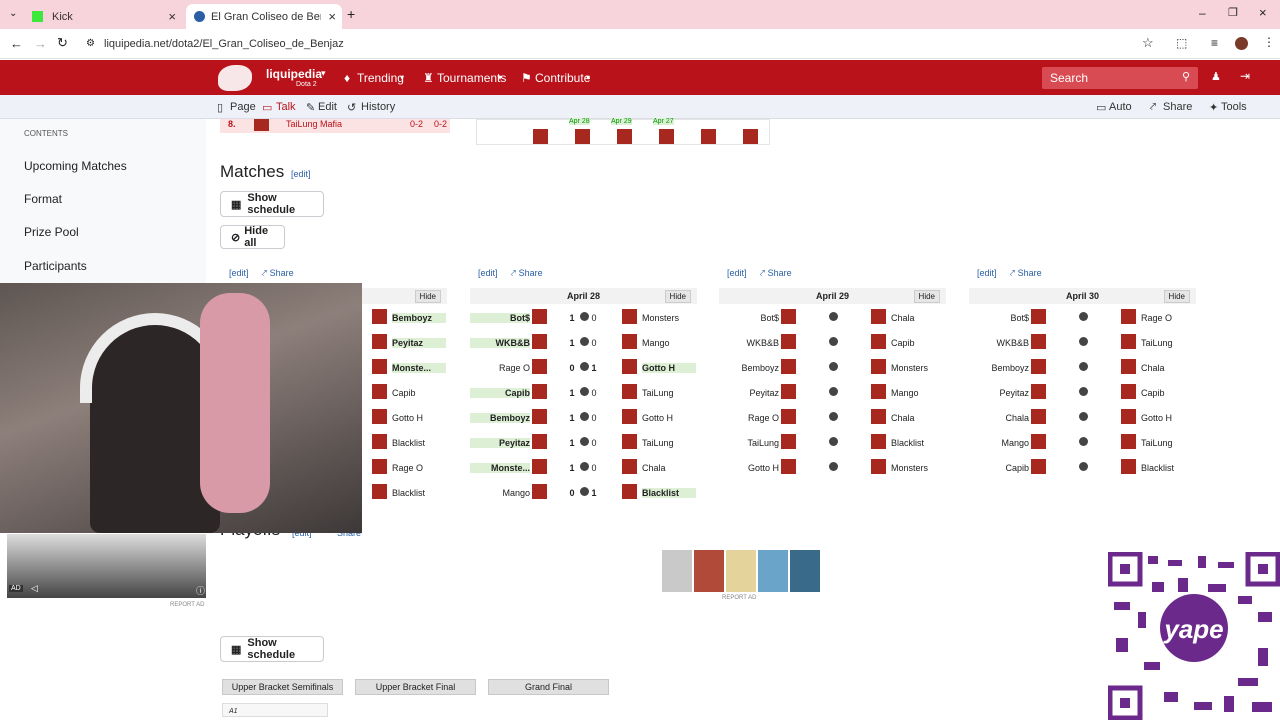  Describe the element at coordinates (419, 318) in the screenshot. I see `team-right: Bemboyz` at that location.